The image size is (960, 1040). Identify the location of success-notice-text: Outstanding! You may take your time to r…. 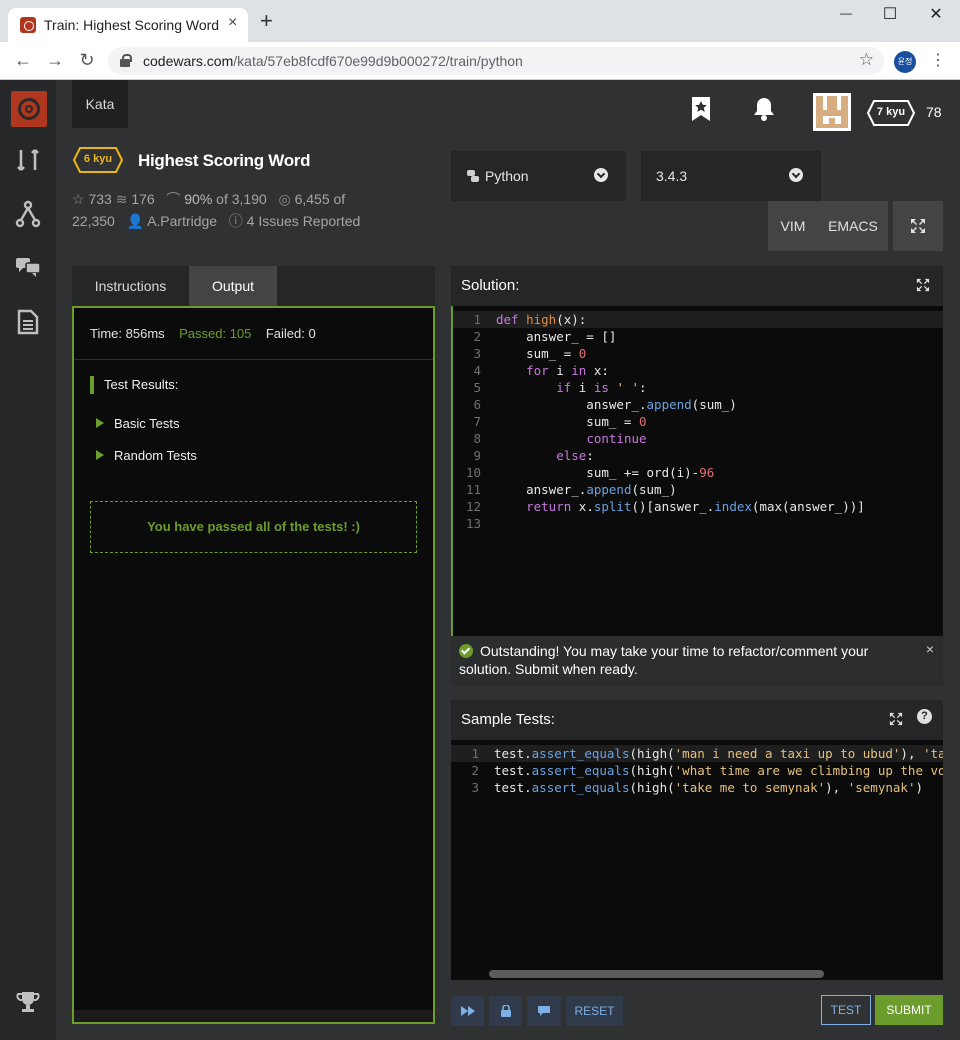
(664, 660).